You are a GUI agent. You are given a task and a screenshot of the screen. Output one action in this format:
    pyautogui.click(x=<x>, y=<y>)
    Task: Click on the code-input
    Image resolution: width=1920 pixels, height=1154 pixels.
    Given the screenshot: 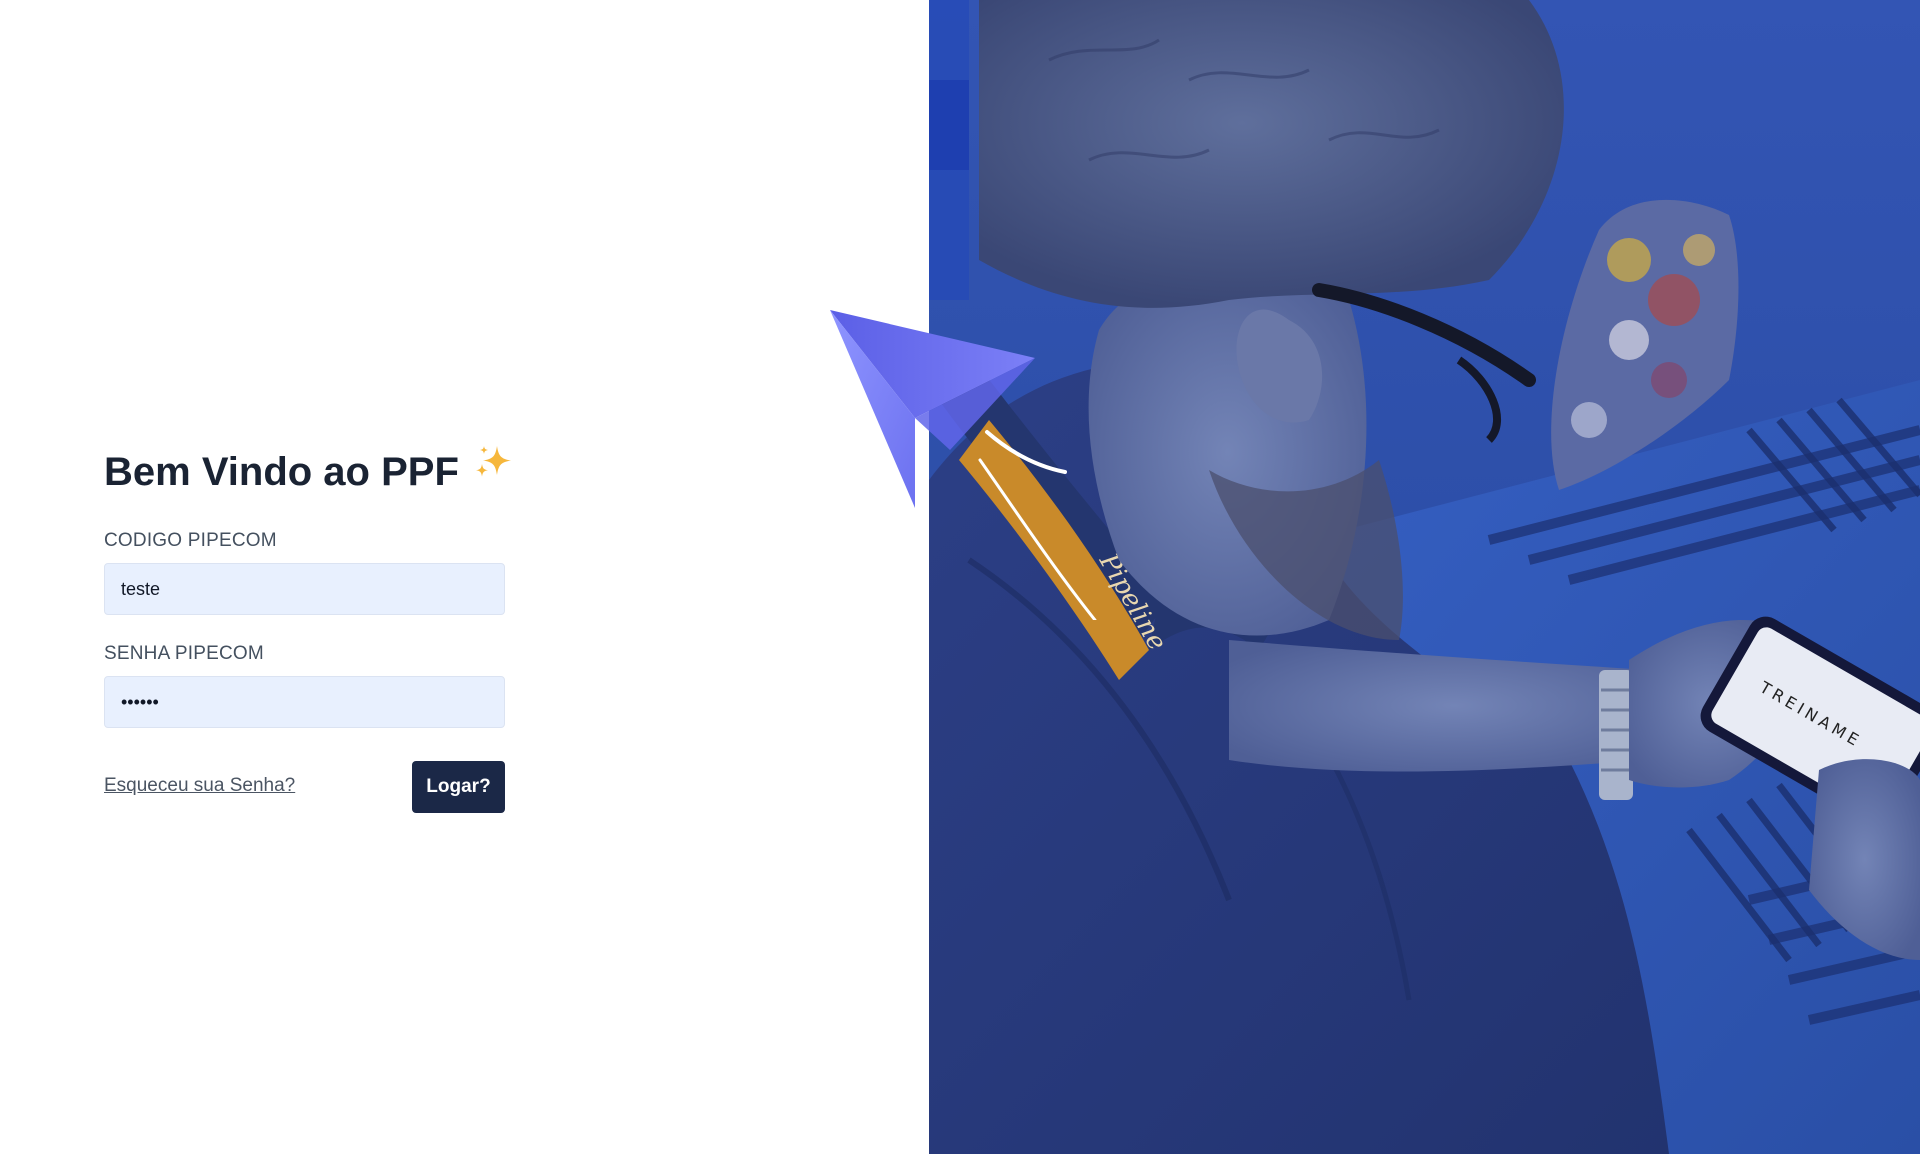 What is the action you would take?
    pyautogui.click(x=304, y=589)
    